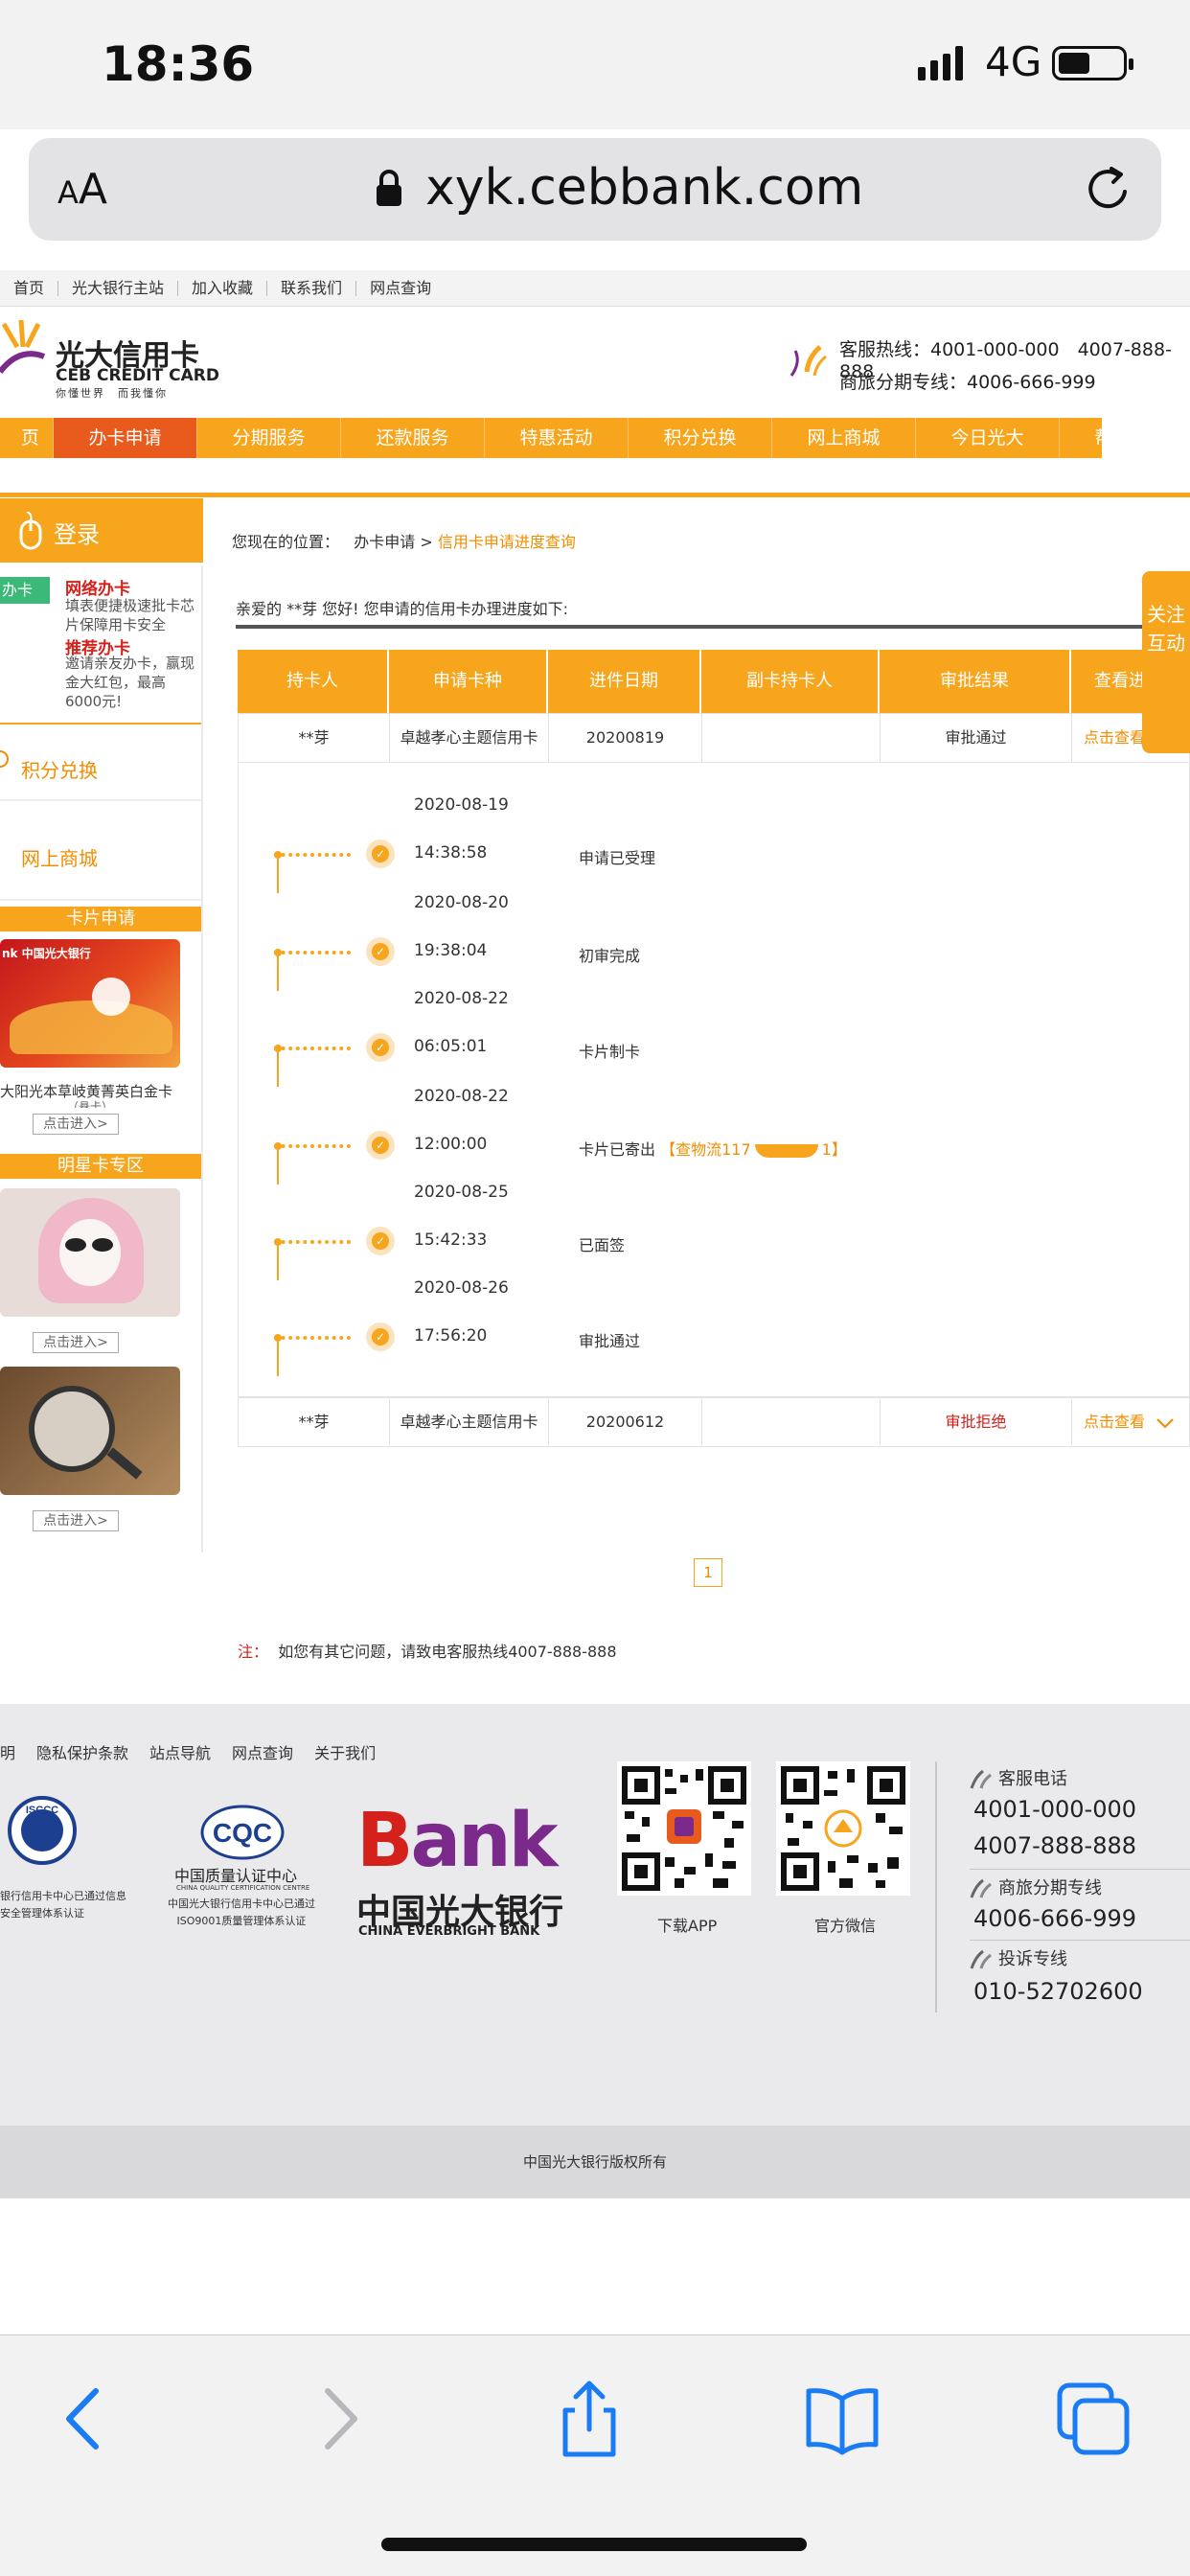 The width and height of the screenshot is (1190, 2576). I want to click on svg-text: CQC, so click(243, 1833).